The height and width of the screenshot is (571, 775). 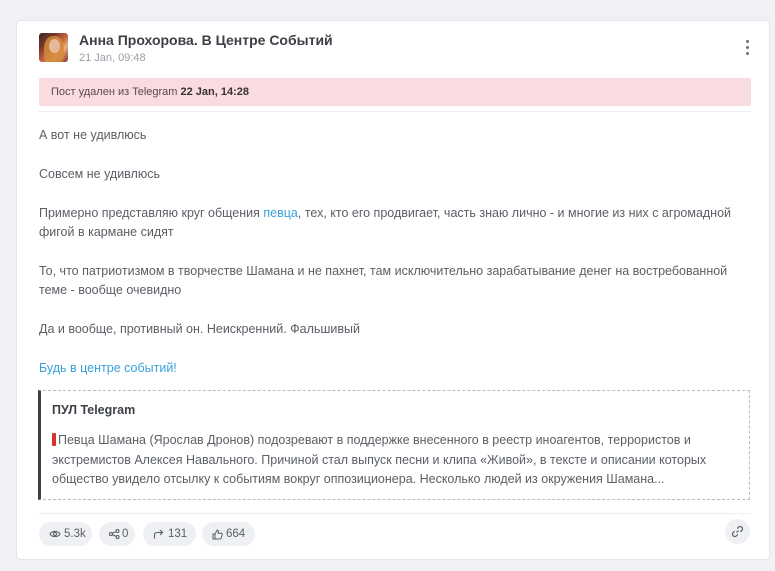 I want to click on paragraph-text: Примерно представляю круг общения, so click(x=151, y=213).